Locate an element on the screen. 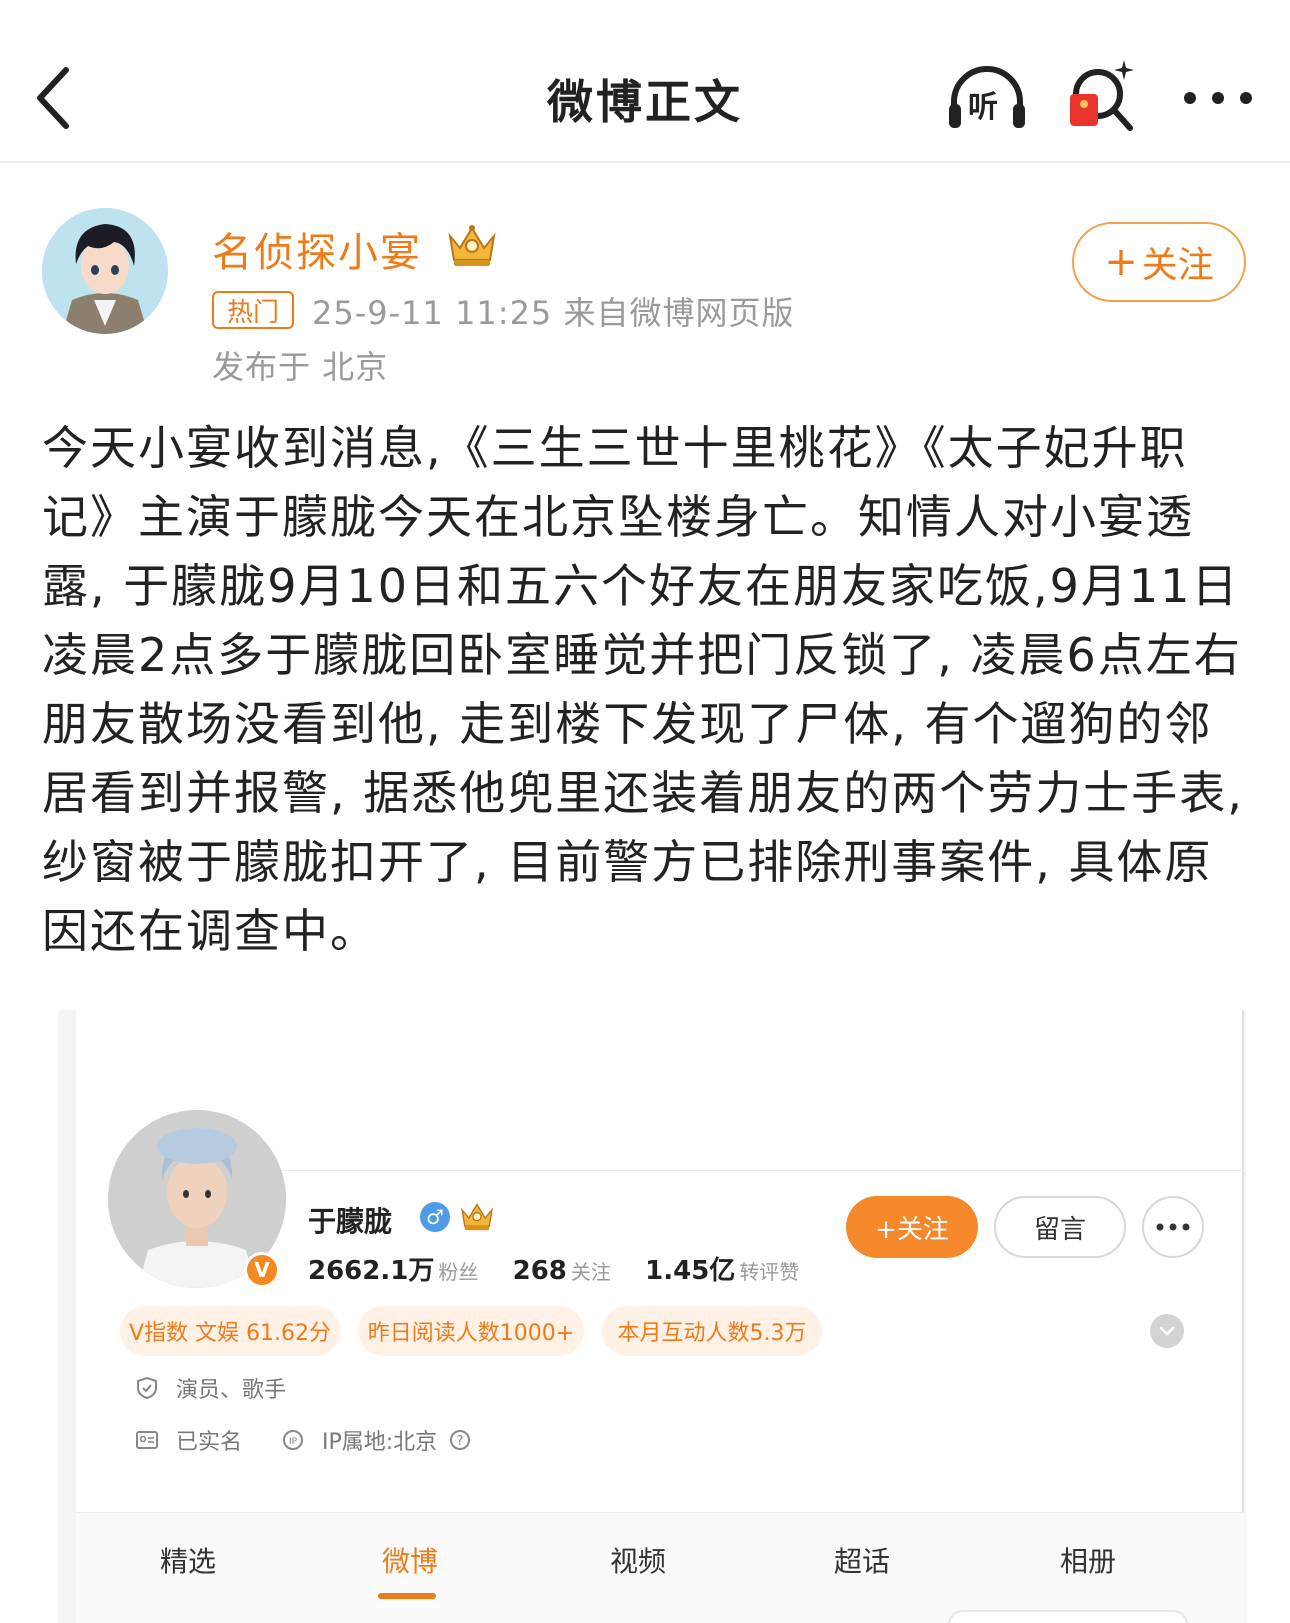 Image resolution: width=1290 pixels, height=1623 pixels. red-packet-search-icon is located at coordinates (1102, 95).